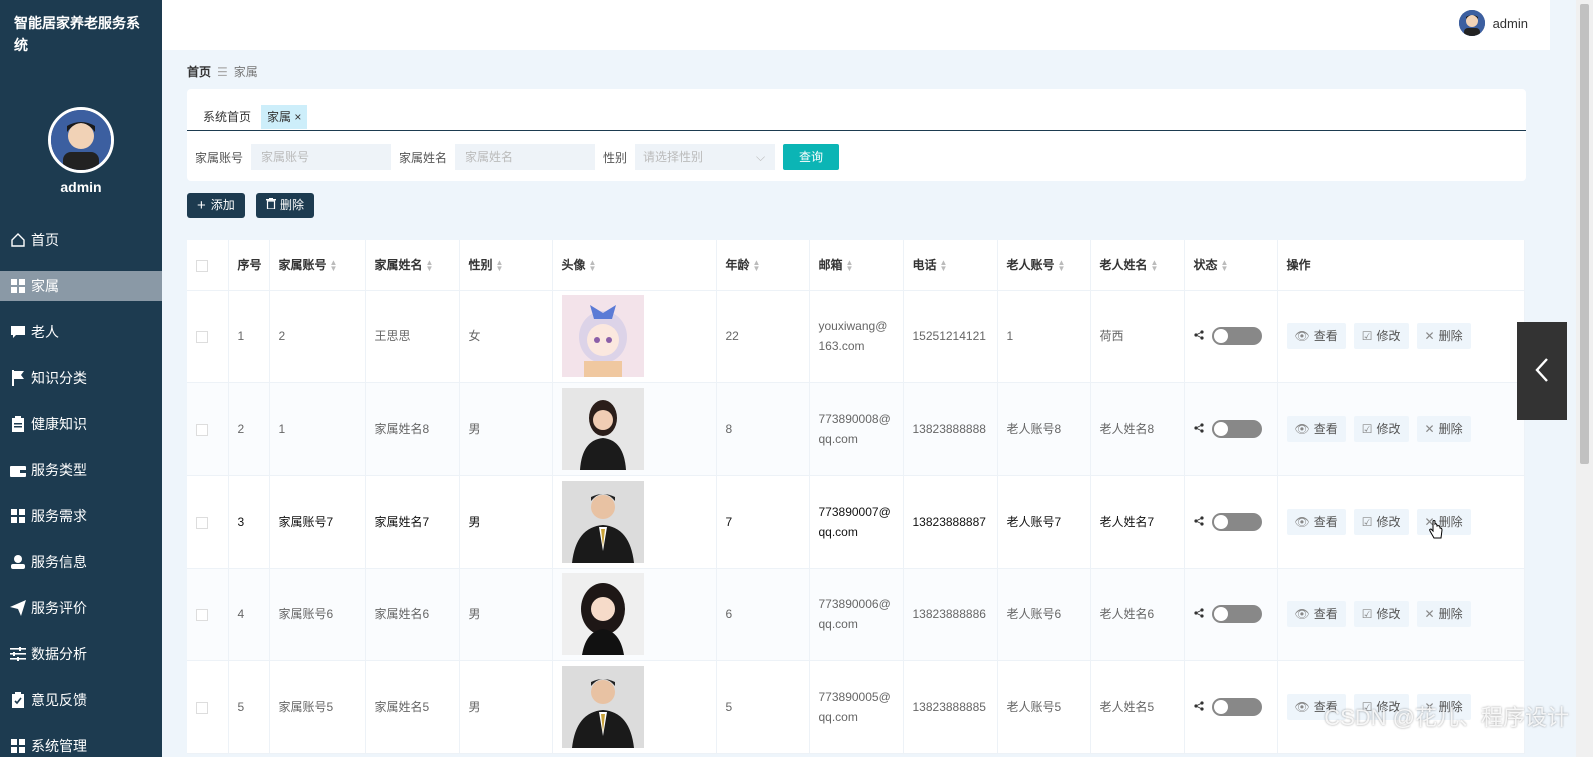 The image size is (1593, 757). Describe the element at coordinates (506, 337) in the screenshot. I see `gender: 女` at that location.